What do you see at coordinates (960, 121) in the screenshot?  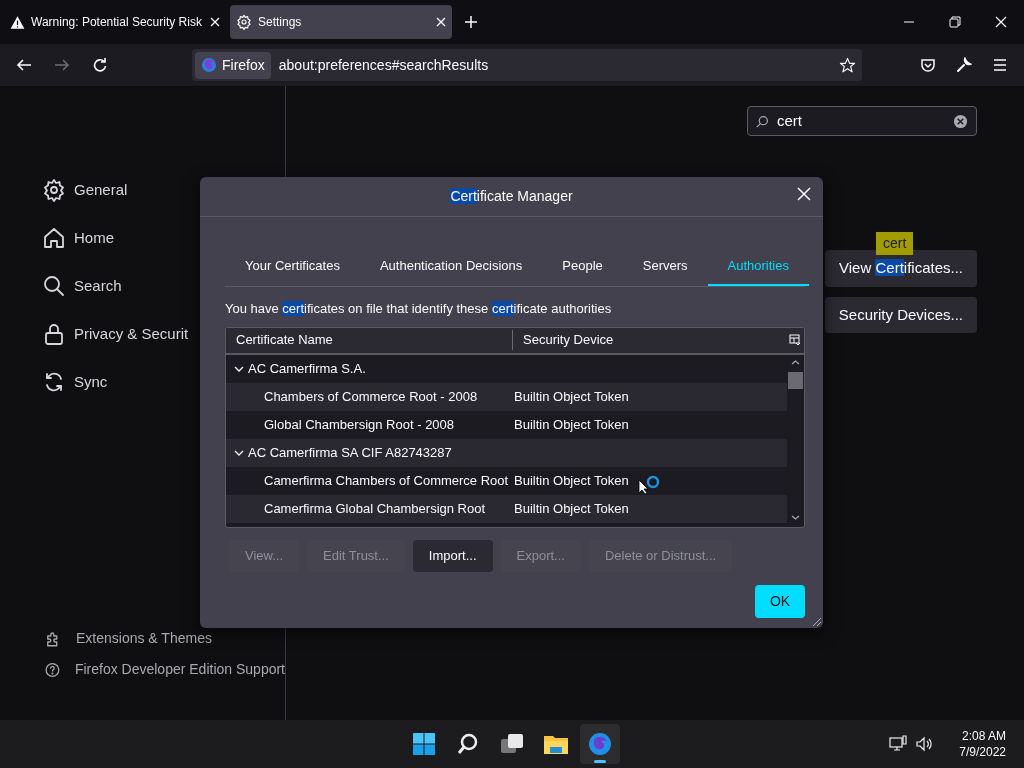 I see `clear-icon` at bounding box center [960, 121].